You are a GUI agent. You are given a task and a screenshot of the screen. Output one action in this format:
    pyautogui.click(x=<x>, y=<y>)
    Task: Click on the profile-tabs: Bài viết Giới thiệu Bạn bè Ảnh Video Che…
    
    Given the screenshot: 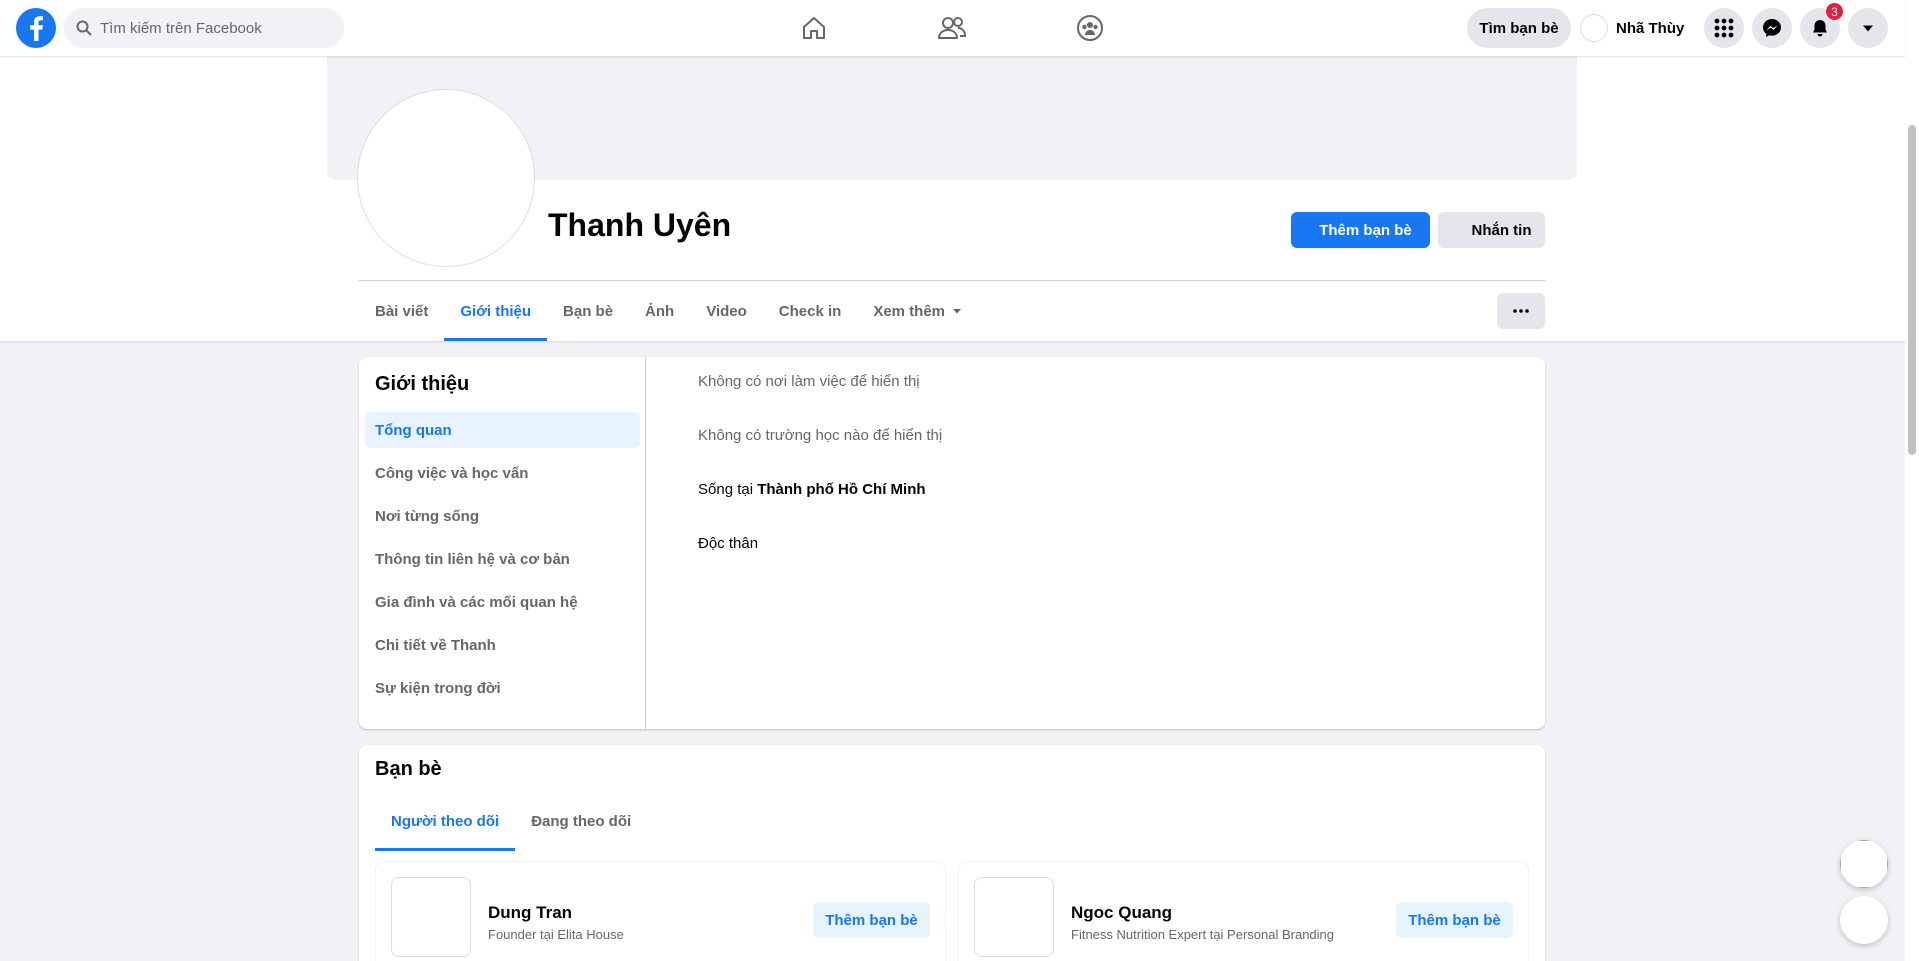 What is the action you would take?
    pyautogui.click(x=669, y=311)
    